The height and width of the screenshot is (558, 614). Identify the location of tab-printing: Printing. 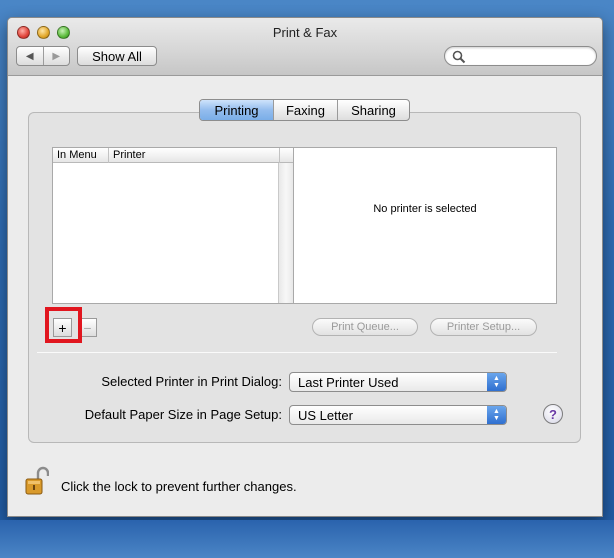
(236, 110).